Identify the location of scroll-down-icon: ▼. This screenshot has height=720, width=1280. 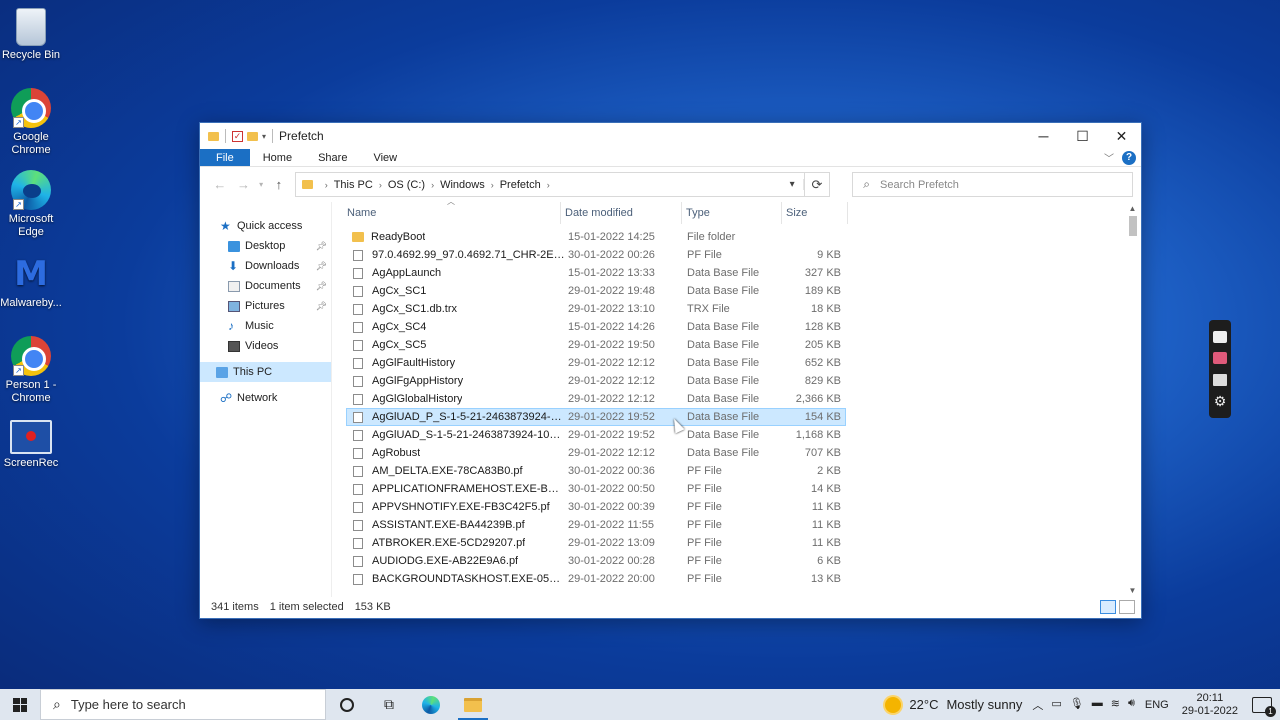
(1132, 590).